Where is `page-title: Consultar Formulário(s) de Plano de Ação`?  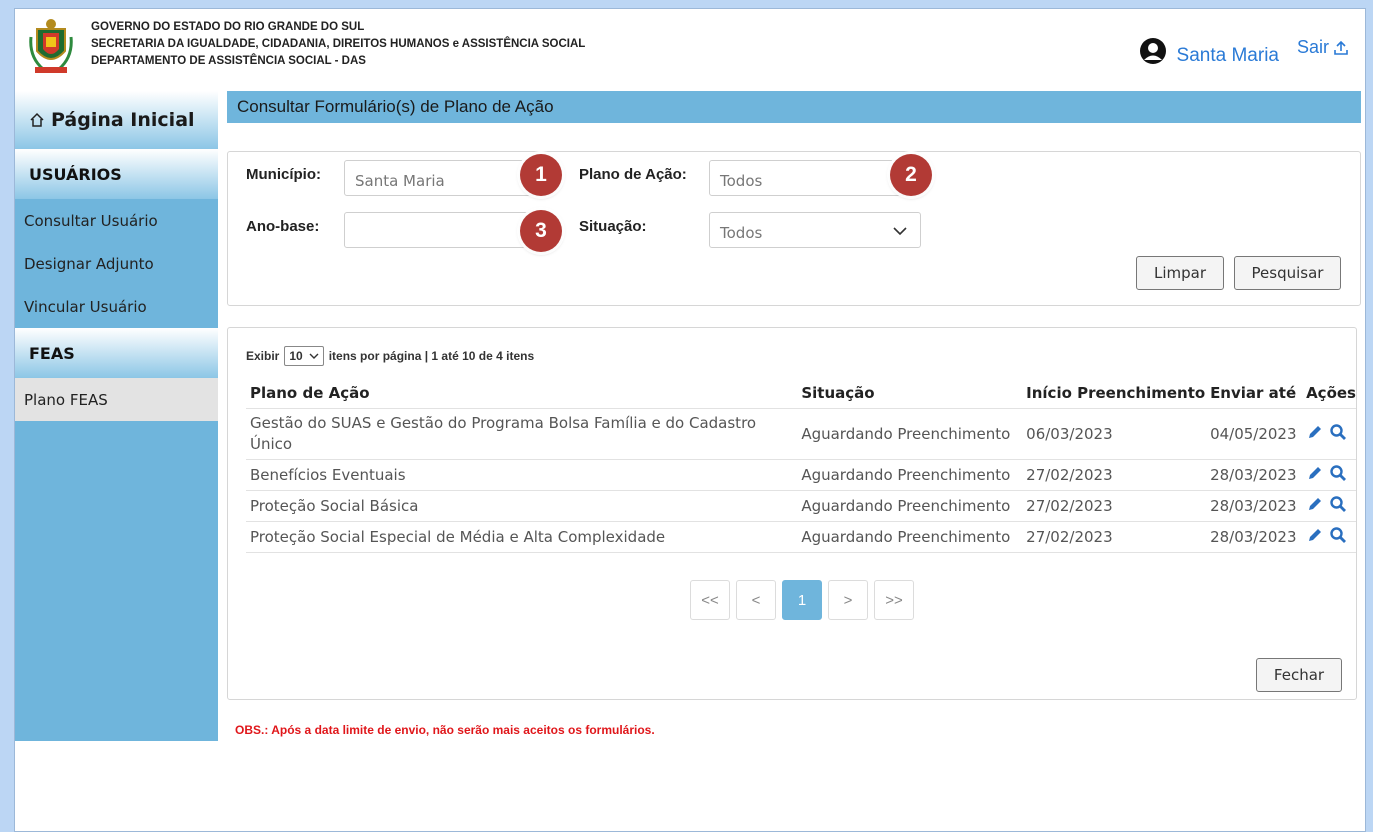
page-title: Consultar Formulário(s) de Plano de Ação is located at coordinates (794, 107).